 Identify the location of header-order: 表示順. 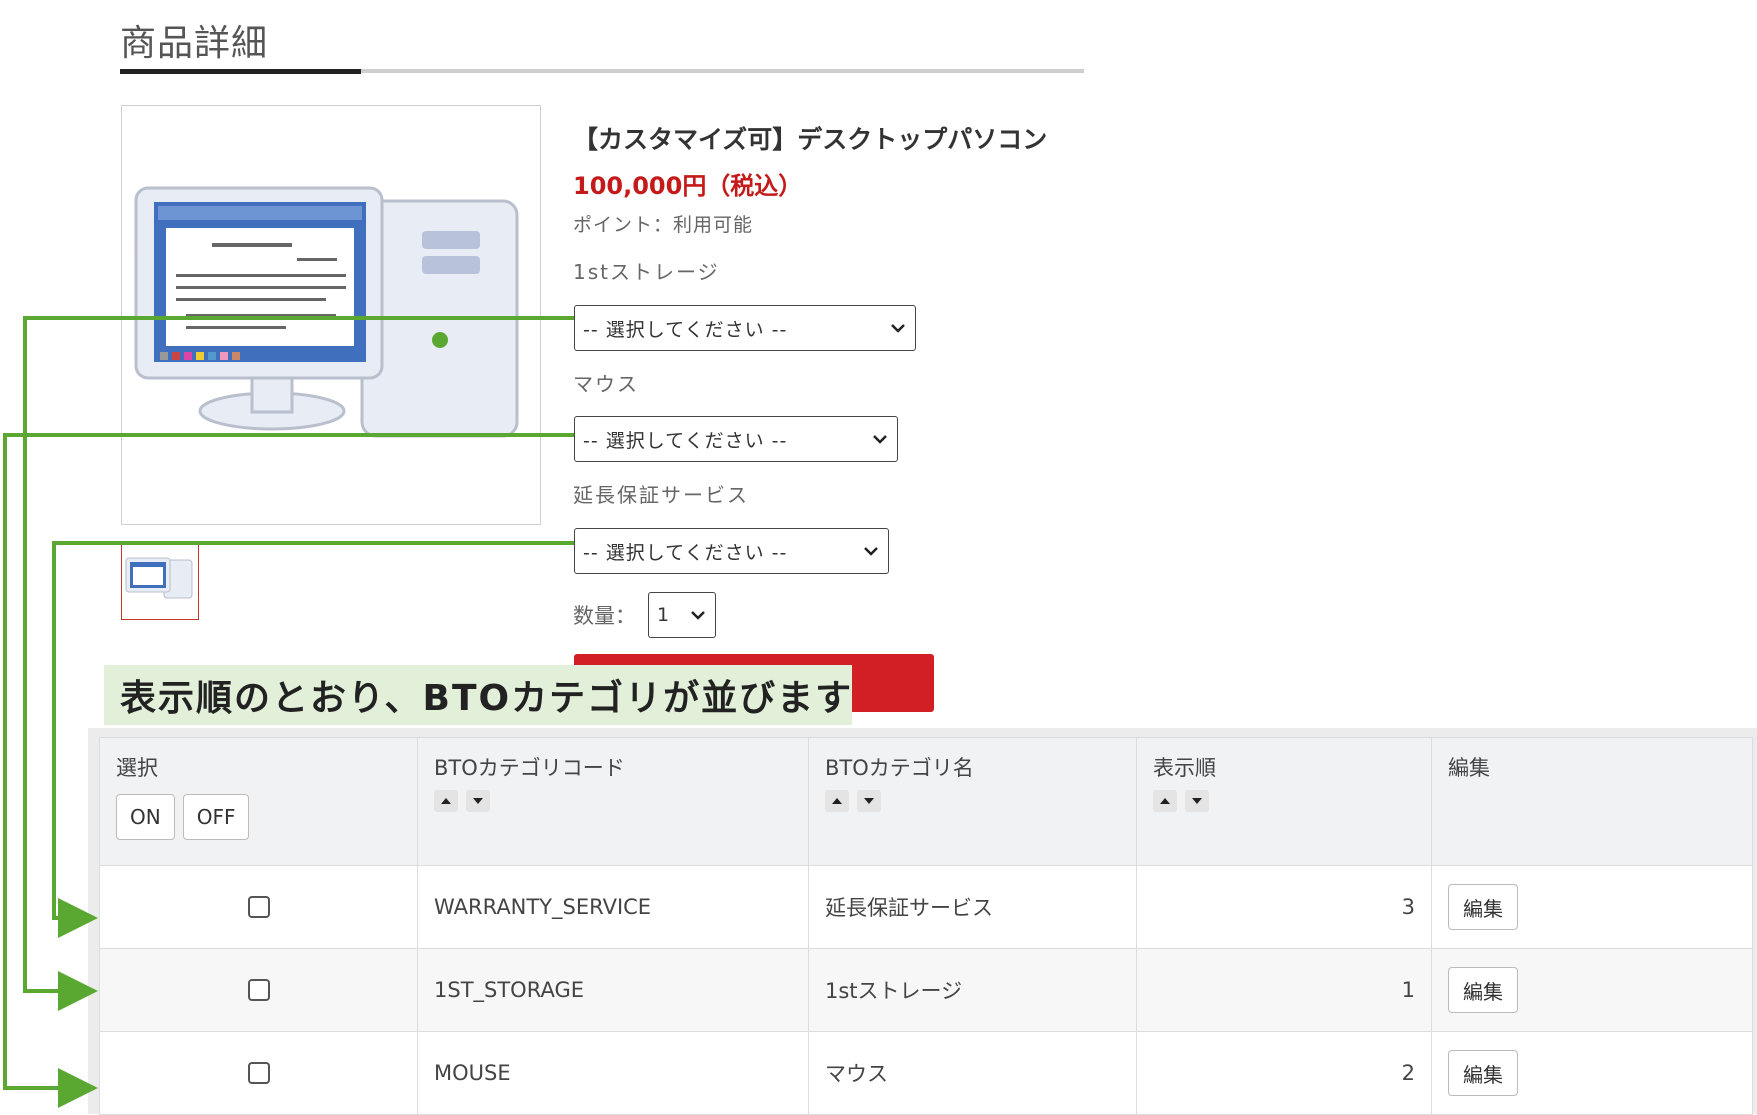
(1284, 801).